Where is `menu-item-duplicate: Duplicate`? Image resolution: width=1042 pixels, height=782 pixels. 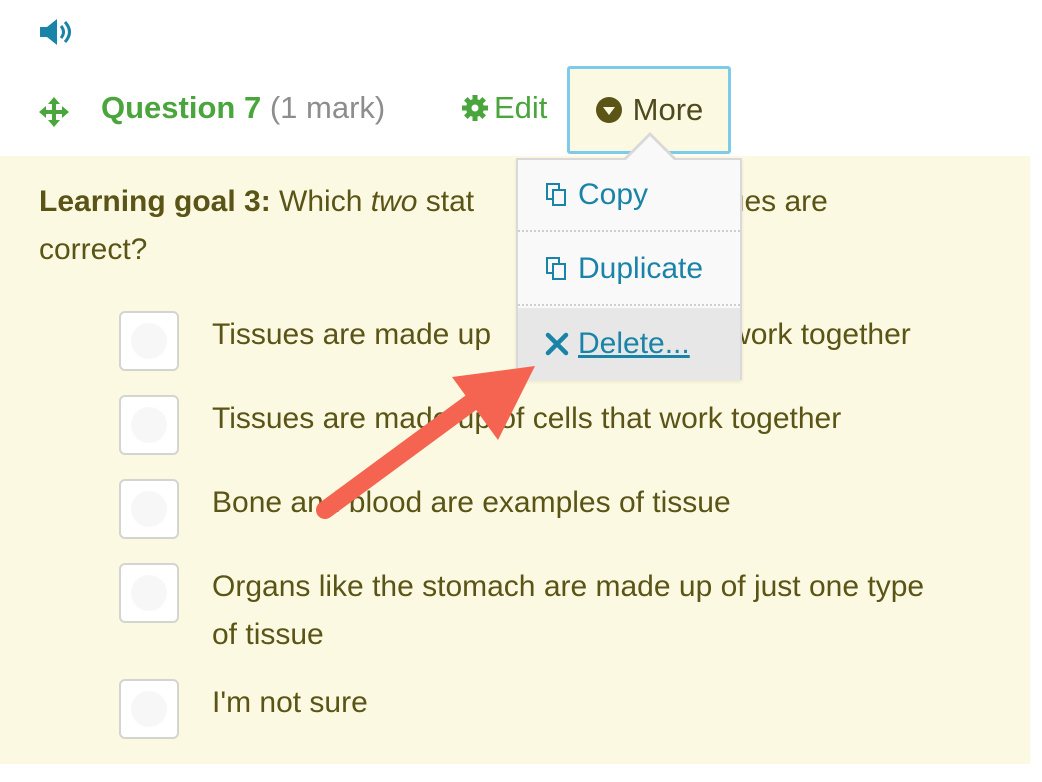 menu-item-duplicate: Duplicate is located at coordinates (629, 270).